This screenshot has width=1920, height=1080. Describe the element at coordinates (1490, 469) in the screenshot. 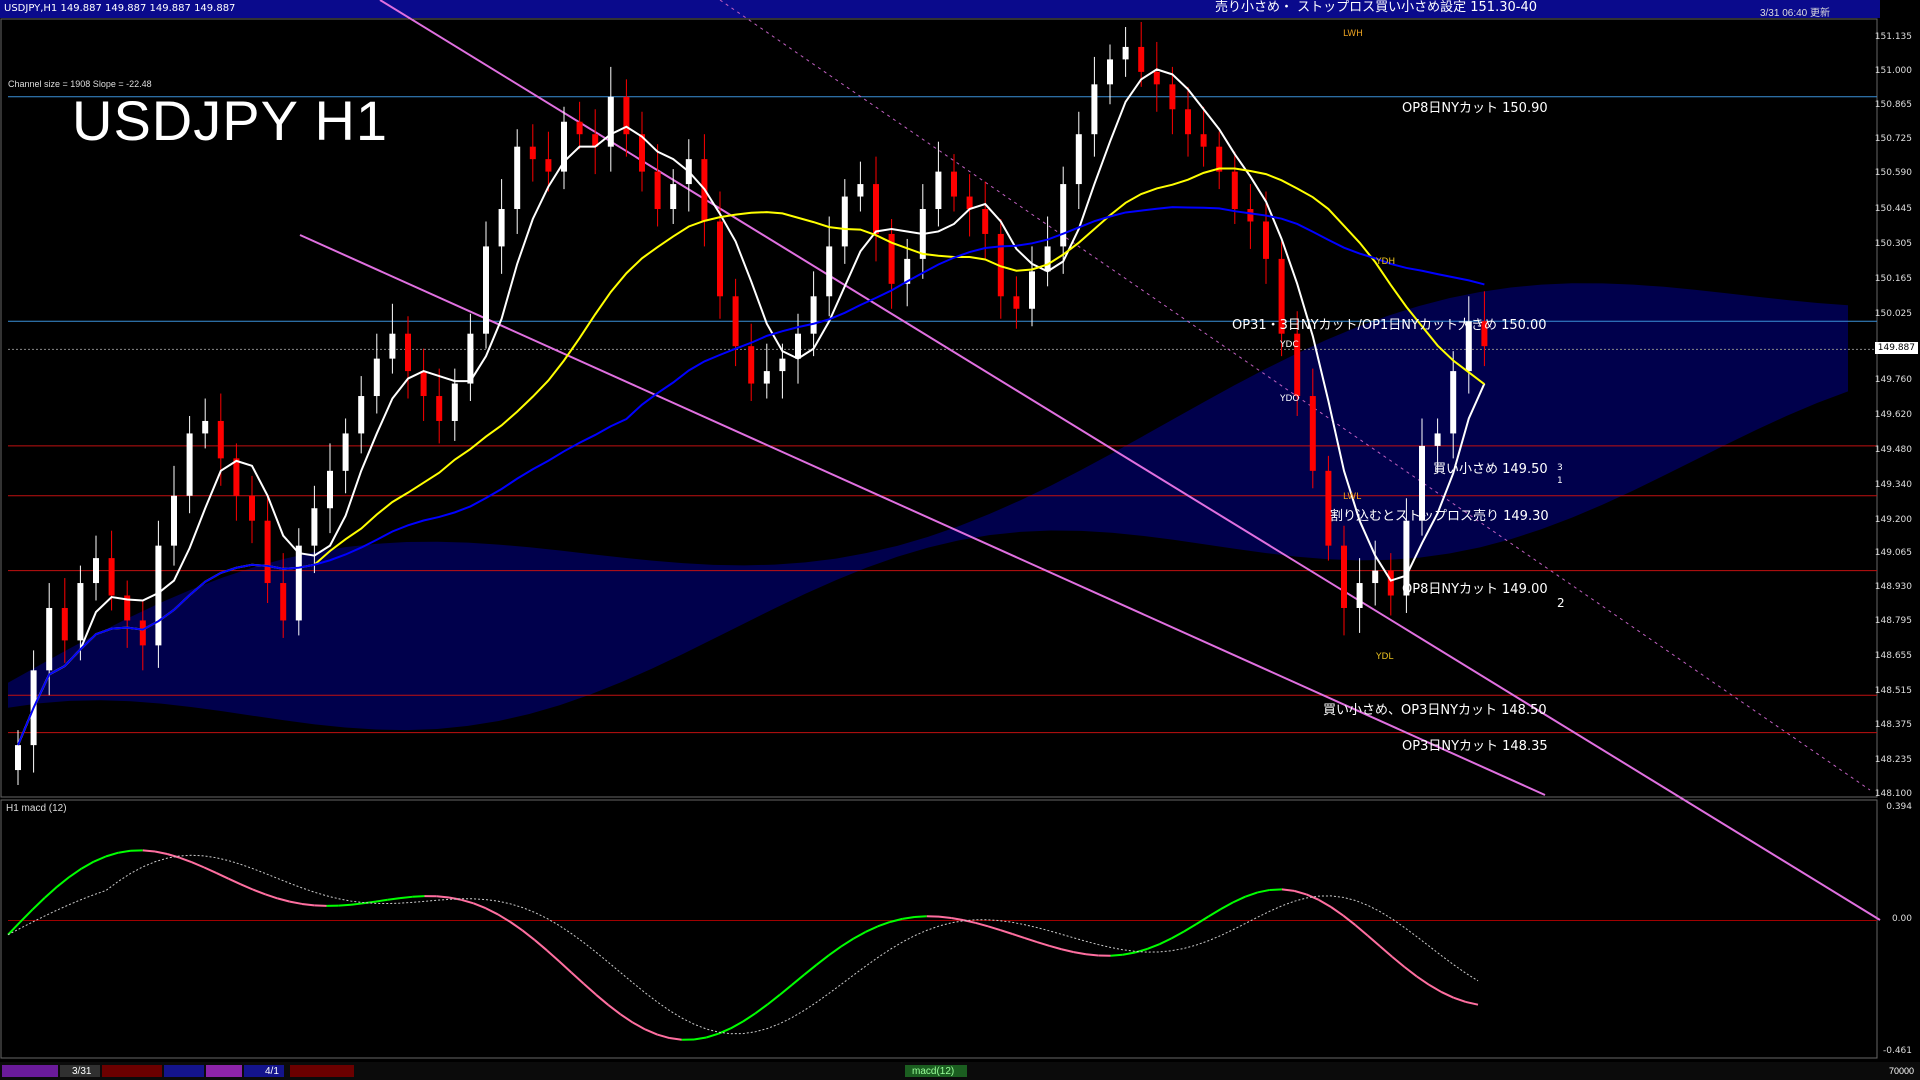

I see `level-annotation: 買い小さめ 149.50` at that location.